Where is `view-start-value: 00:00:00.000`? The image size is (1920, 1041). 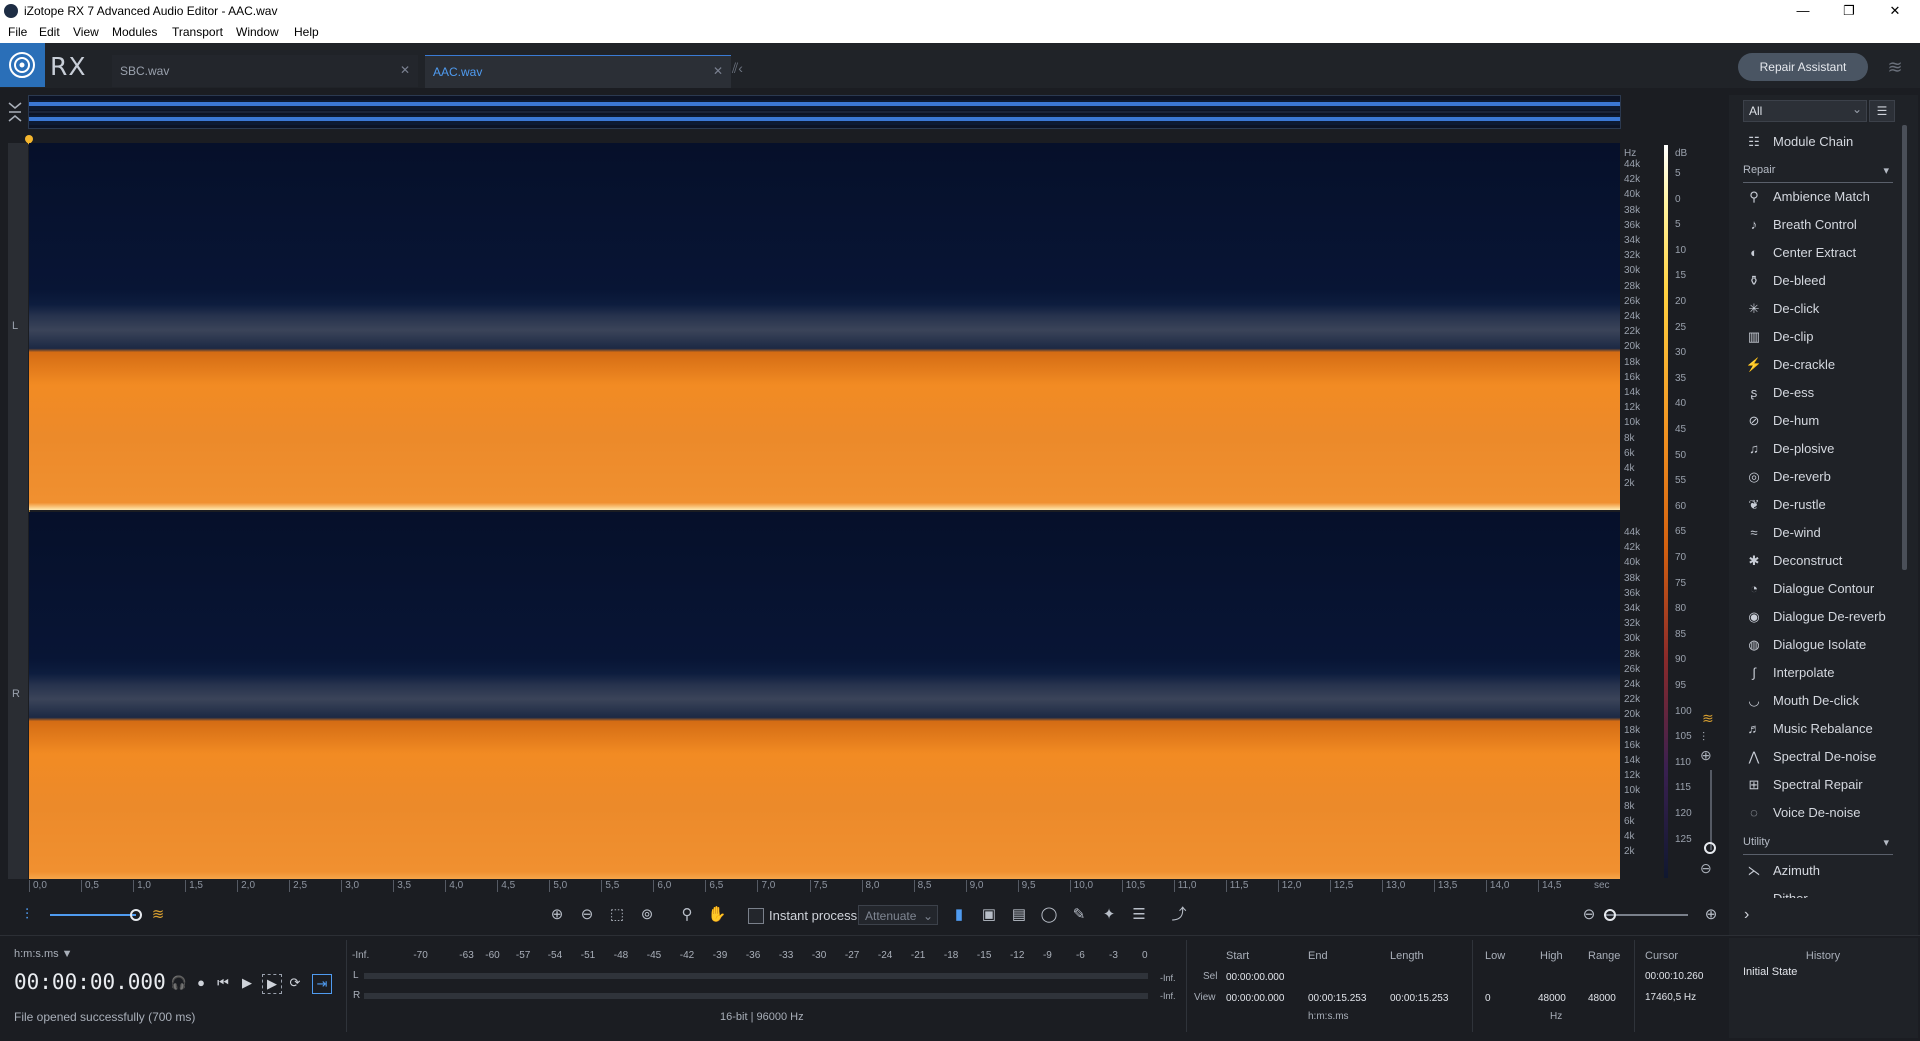
view-start-value: 00:00:00.000 is located at coordinates (1255, 998).